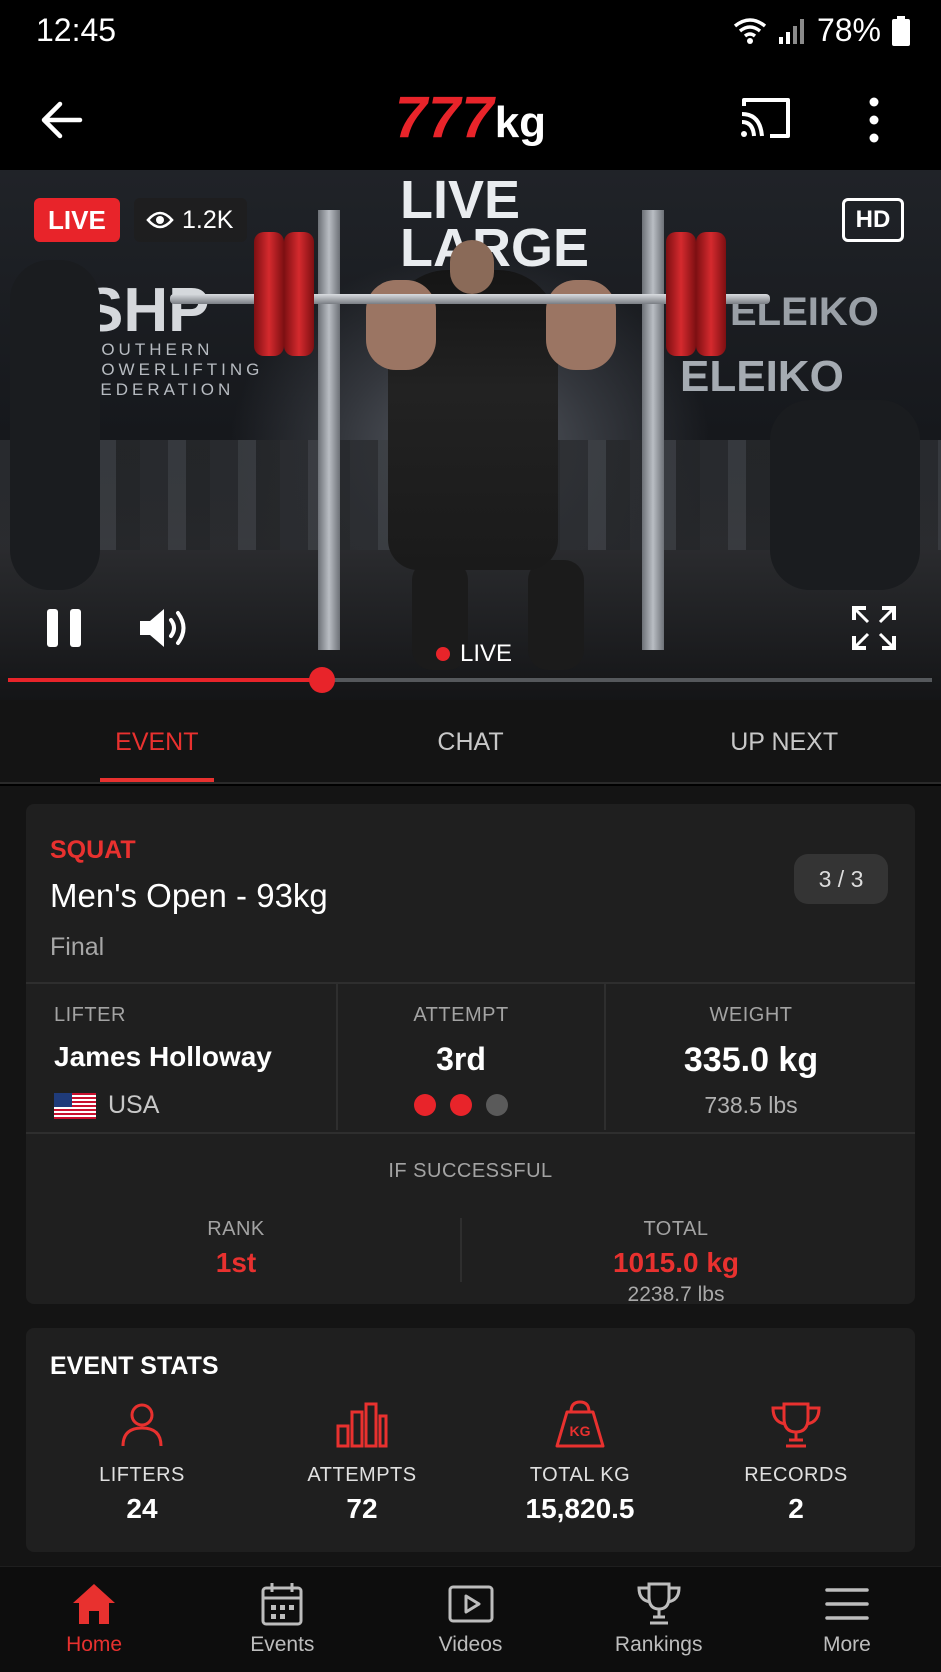 The width and height of the screenshot is (941, 1672). I want to click on projected-rank: RANK 1st, so click(236, 1248).